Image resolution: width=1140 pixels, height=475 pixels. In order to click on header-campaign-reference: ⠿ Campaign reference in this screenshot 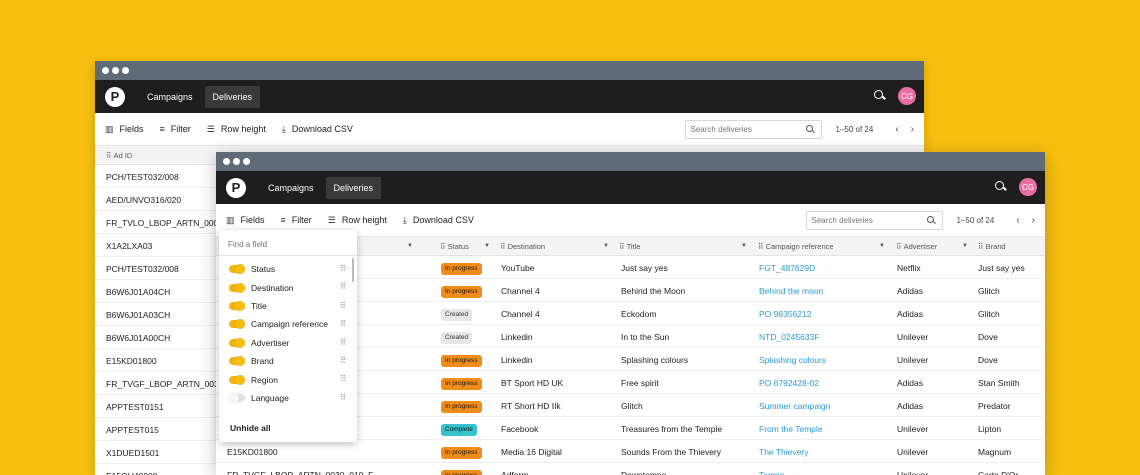, I will do `click(796, 246)`.